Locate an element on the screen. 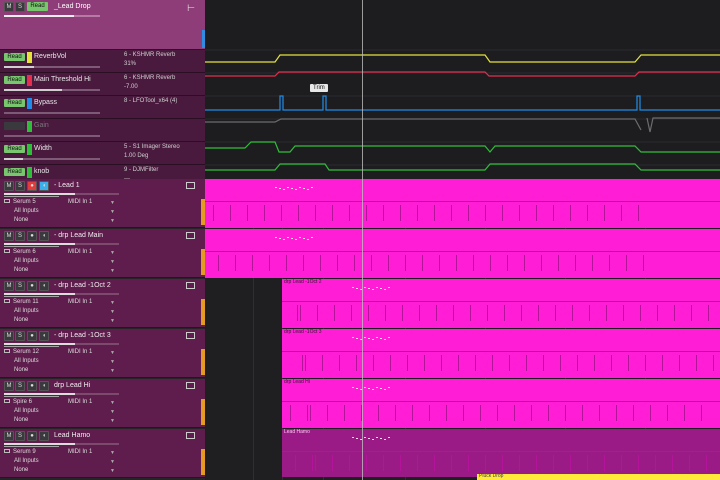 This screenshot has height=480, width=720. instrument-selector: Serum 12 is located at coordinates (21, 352).